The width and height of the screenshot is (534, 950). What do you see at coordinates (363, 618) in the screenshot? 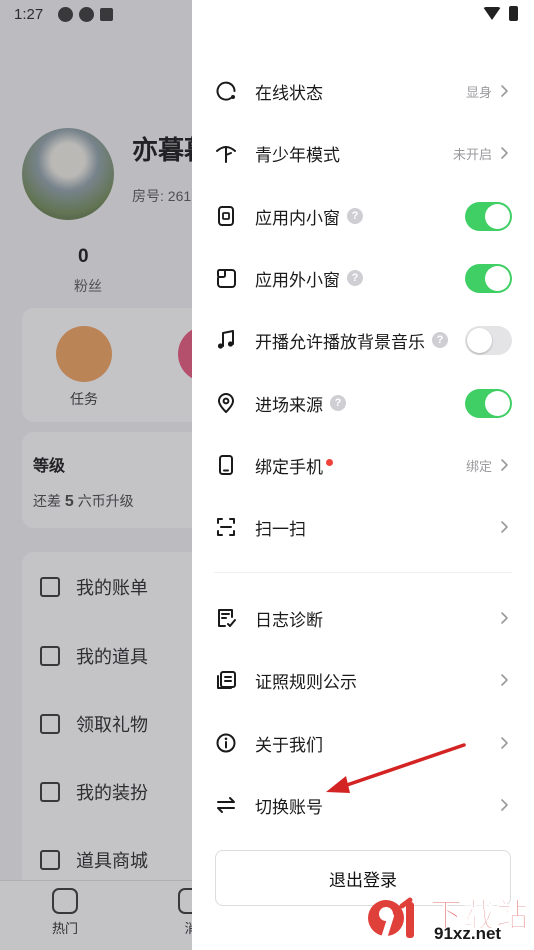
I see `log-diagnose-row: 日志诊断` at bounding box center [363, 618].